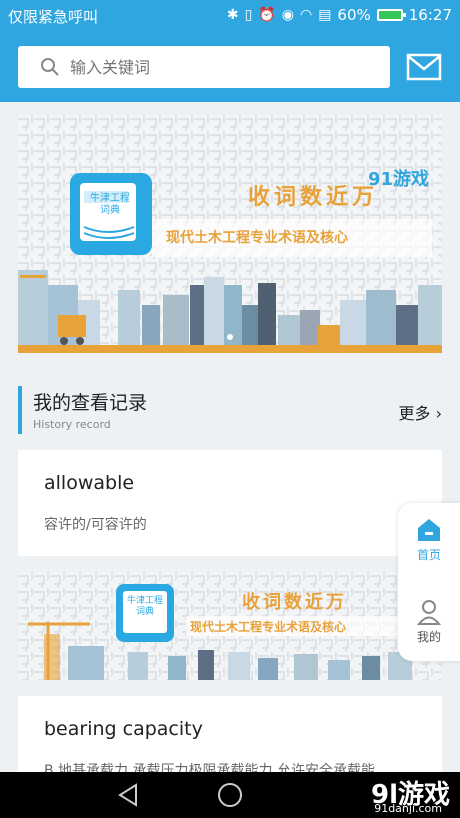  I want to click on carrier-text: 仅限紧急呼叫, so click(53, 17).